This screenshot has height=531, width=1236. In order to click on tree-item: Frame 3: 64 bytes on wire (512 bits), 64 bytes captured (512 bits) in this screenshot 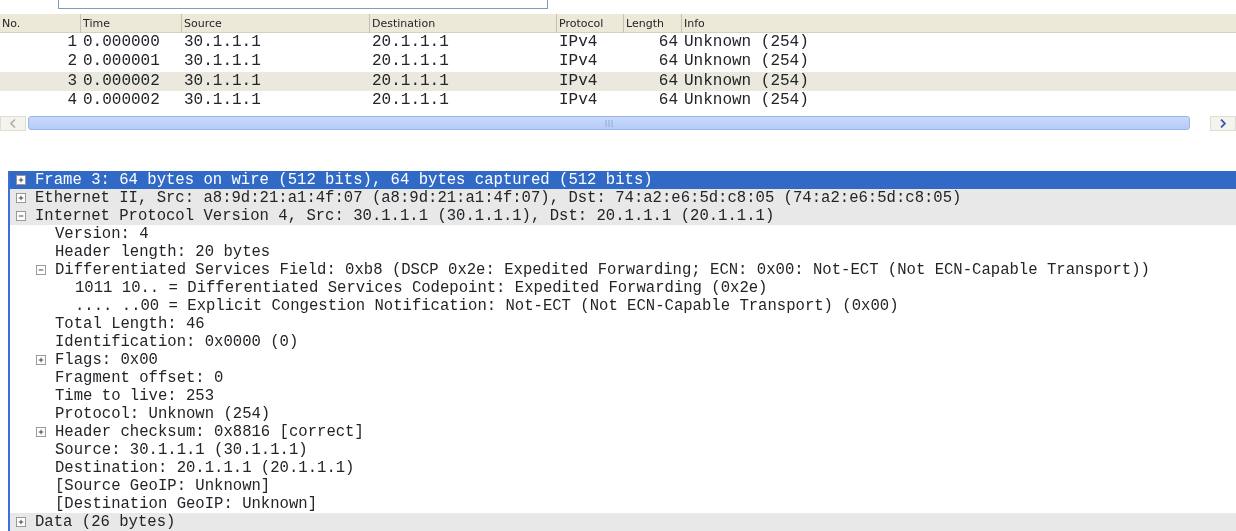, I will do `click(623, 179)`.